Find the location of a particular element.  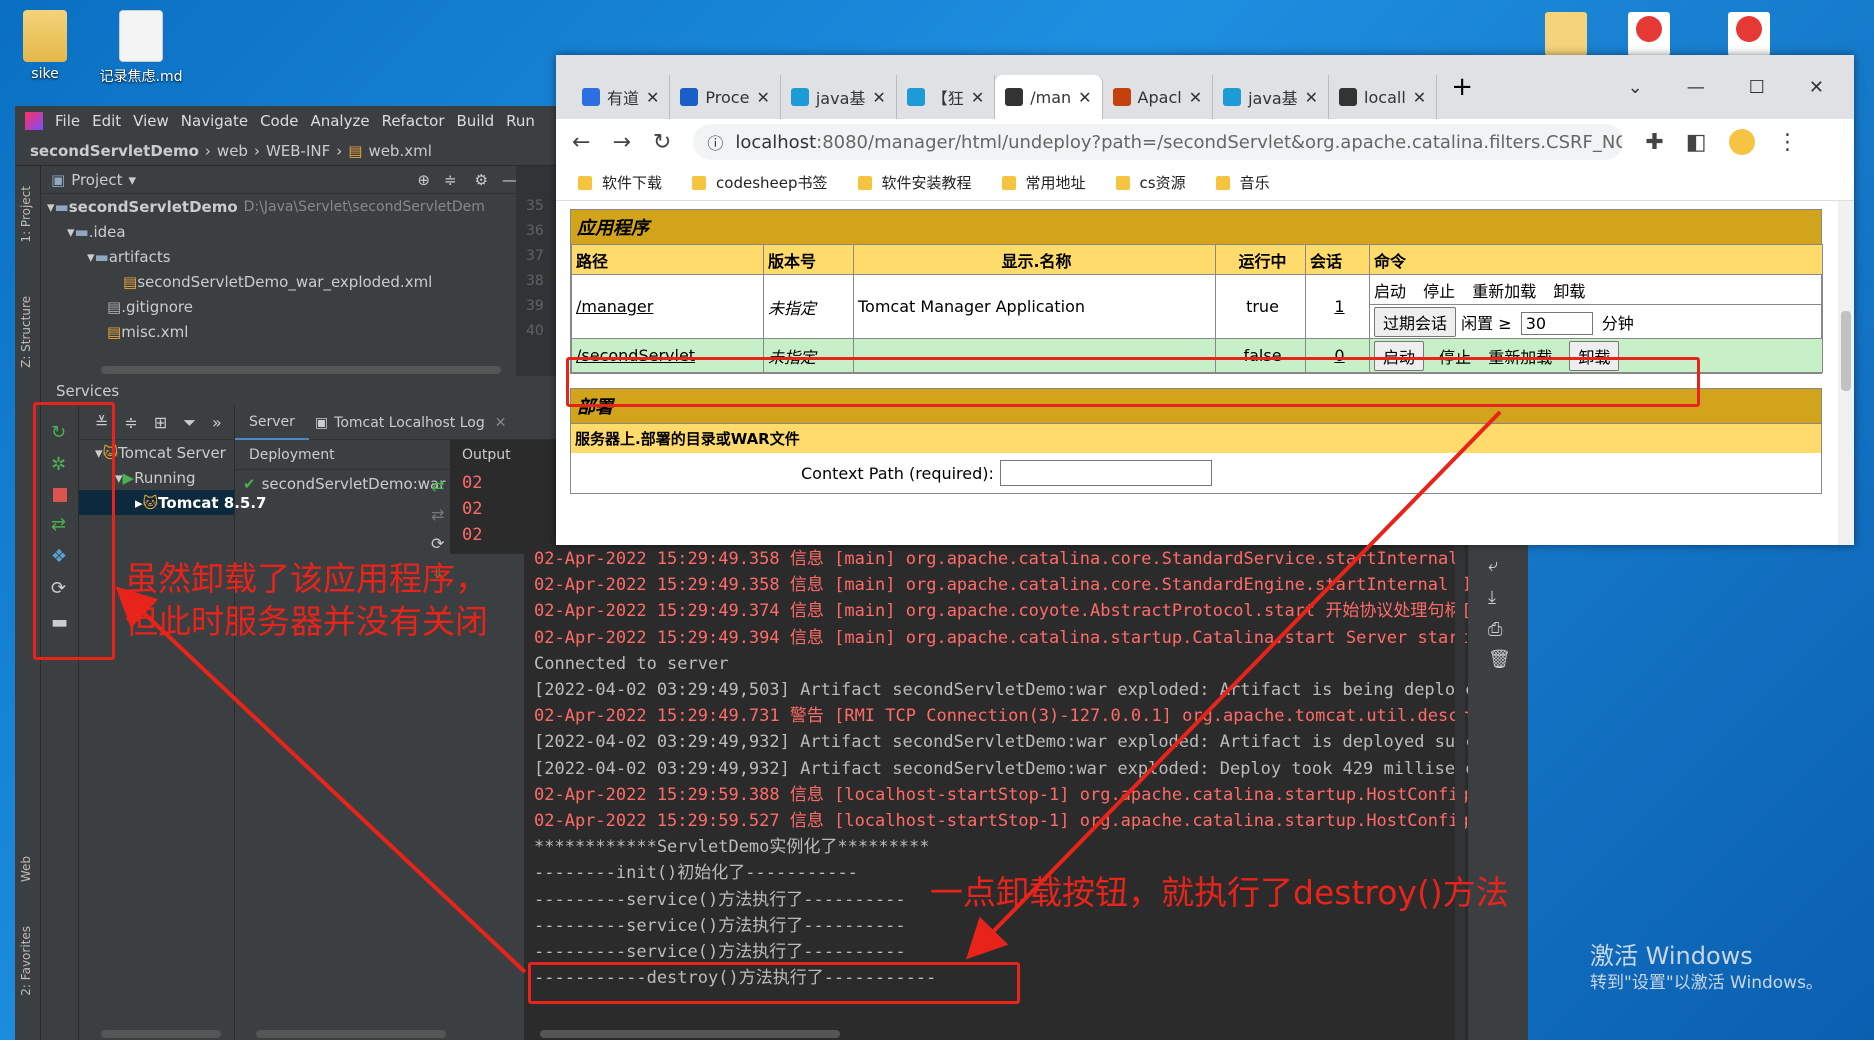

activation-watermark-sub: 转到"设置"以激活 Windows。 is located at coordinates (1706, 983).